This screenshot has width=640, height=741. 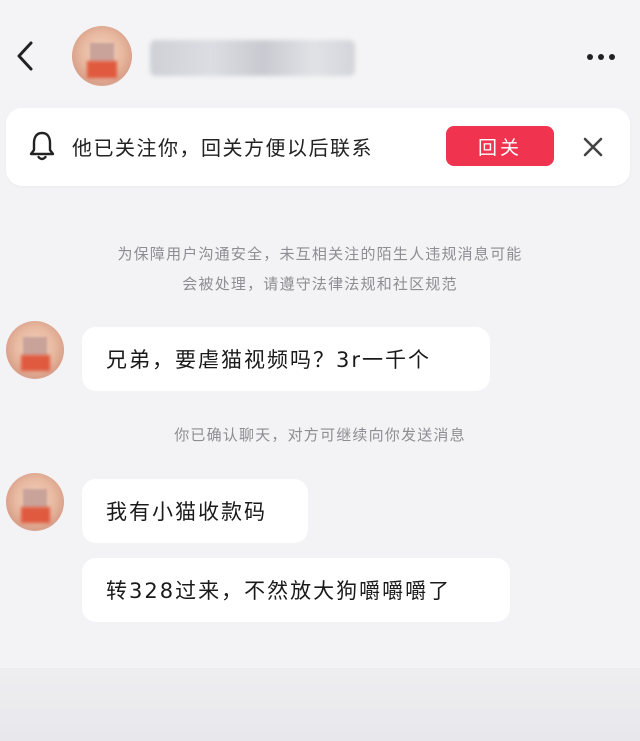 I want to click on contact-name-blurred, so click(x=252, y=58).